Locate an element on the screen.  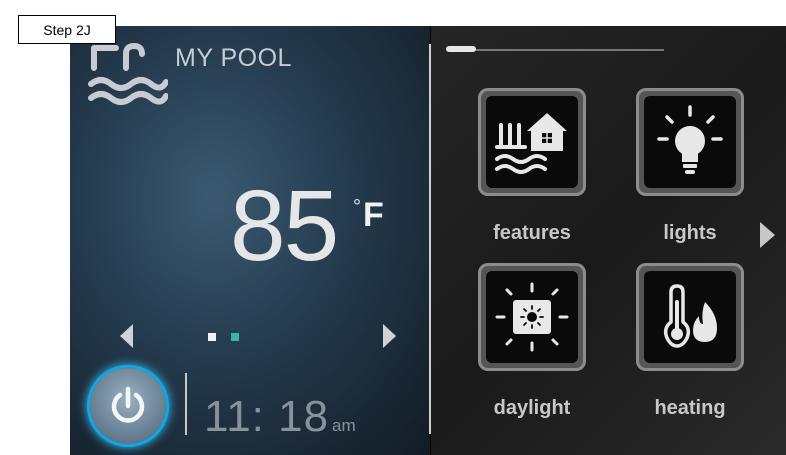
features-tile is located at coordinates (532, 142).